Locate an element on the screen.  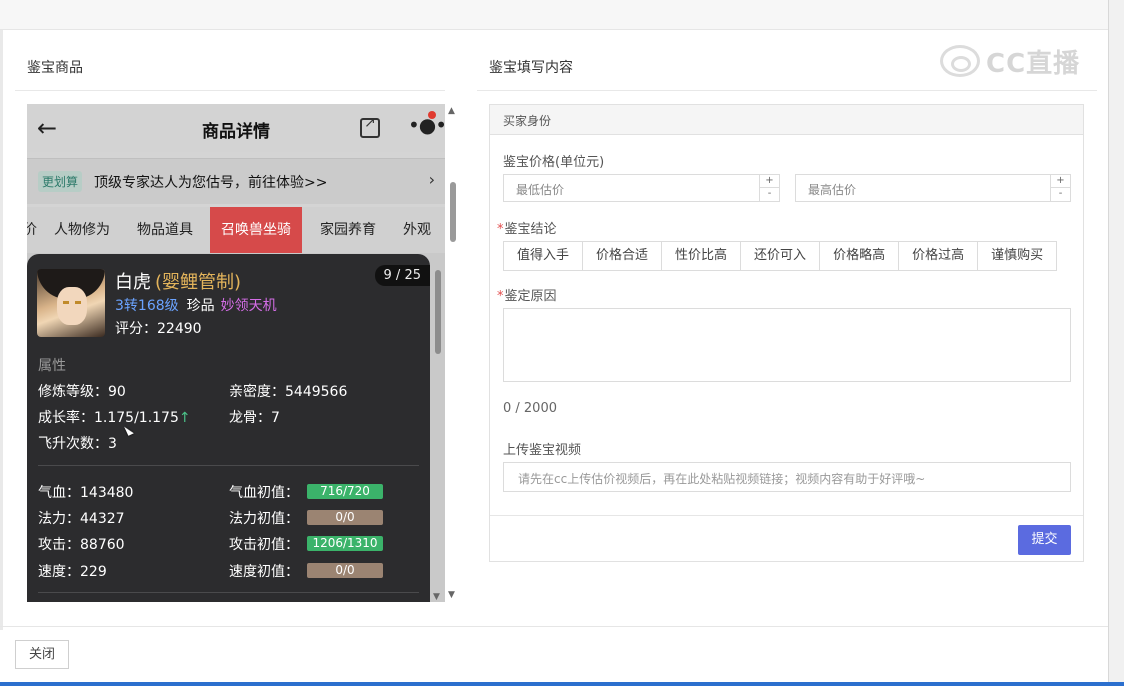
watermark-text: CC直播 is located at coordinates (1033, 63).